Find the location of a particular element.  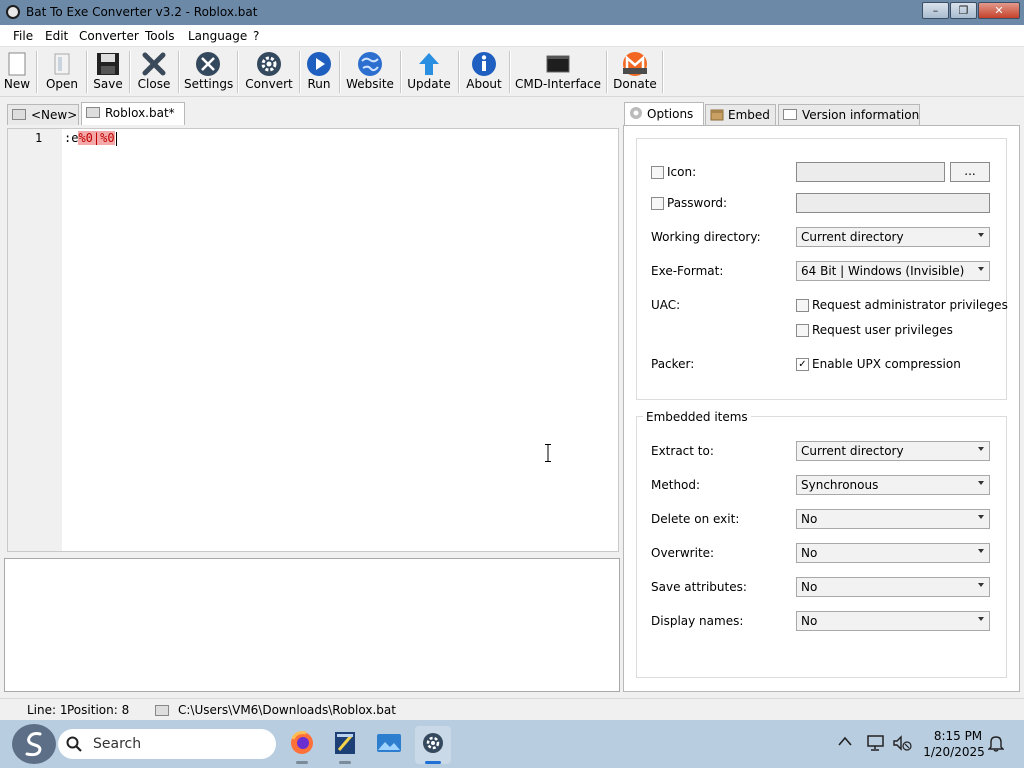

app-icon is located at coordinates (13, 12).